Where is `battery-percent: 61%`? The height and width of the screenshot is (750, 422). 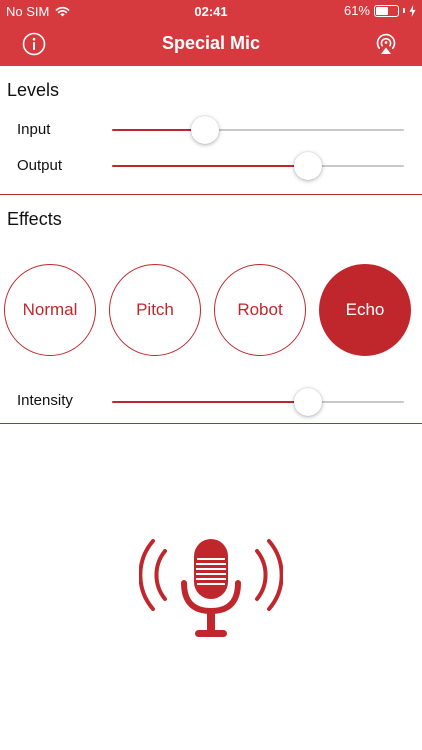 battery-percent: 61% is located at coordinates (356, 10).